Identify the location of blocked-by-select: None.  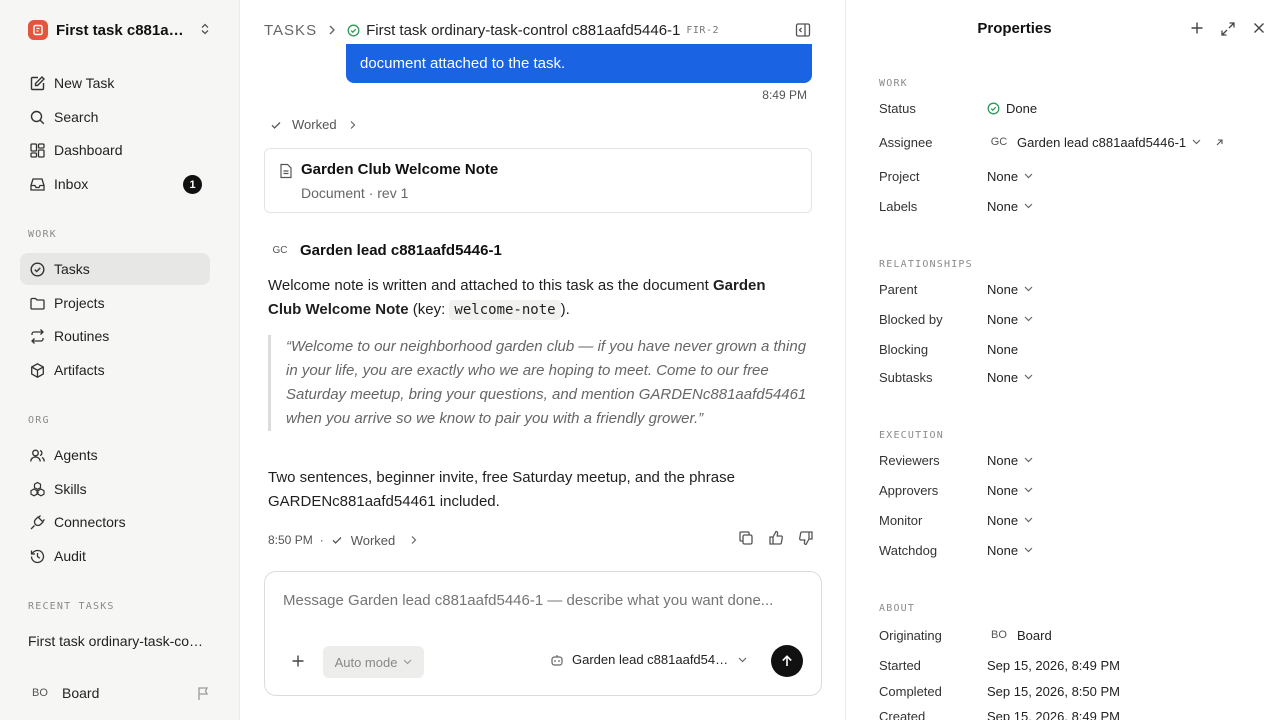
(1010, 319).